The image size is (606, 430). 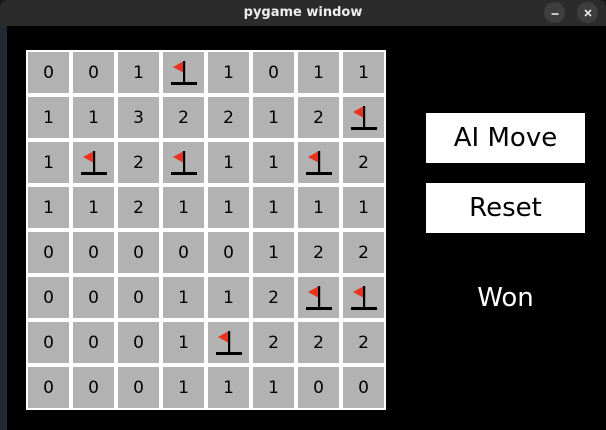 What do you see at coordinates (3, 228) in the screenshot?
I see `background-window-edge` at bounding box center [3, 228].